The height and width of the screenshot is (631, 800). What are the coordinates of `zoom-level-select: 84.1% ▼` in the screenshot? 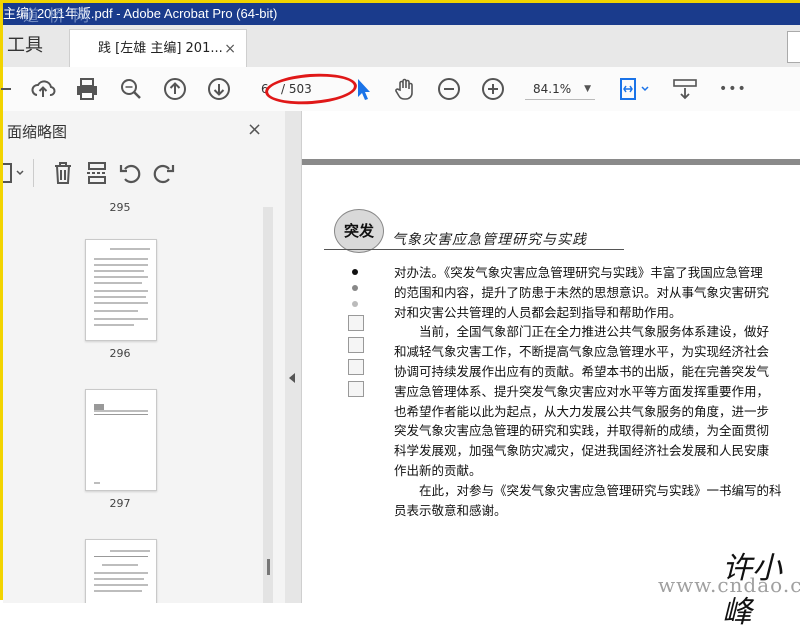 It's located at (560, 89).